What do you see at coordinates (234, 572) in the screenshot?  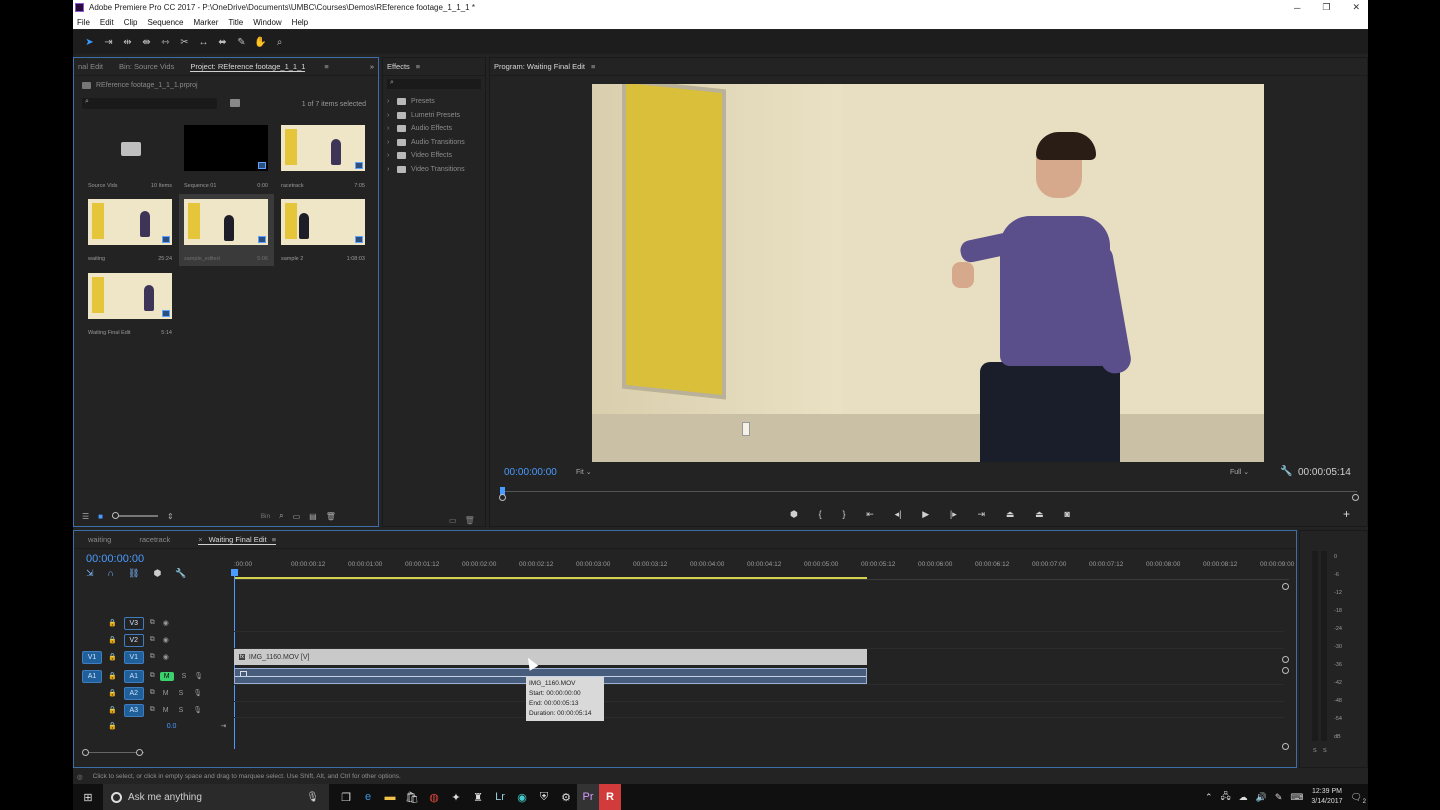 I see `timeline-playhead-handle` at bounding box center [234, 572].